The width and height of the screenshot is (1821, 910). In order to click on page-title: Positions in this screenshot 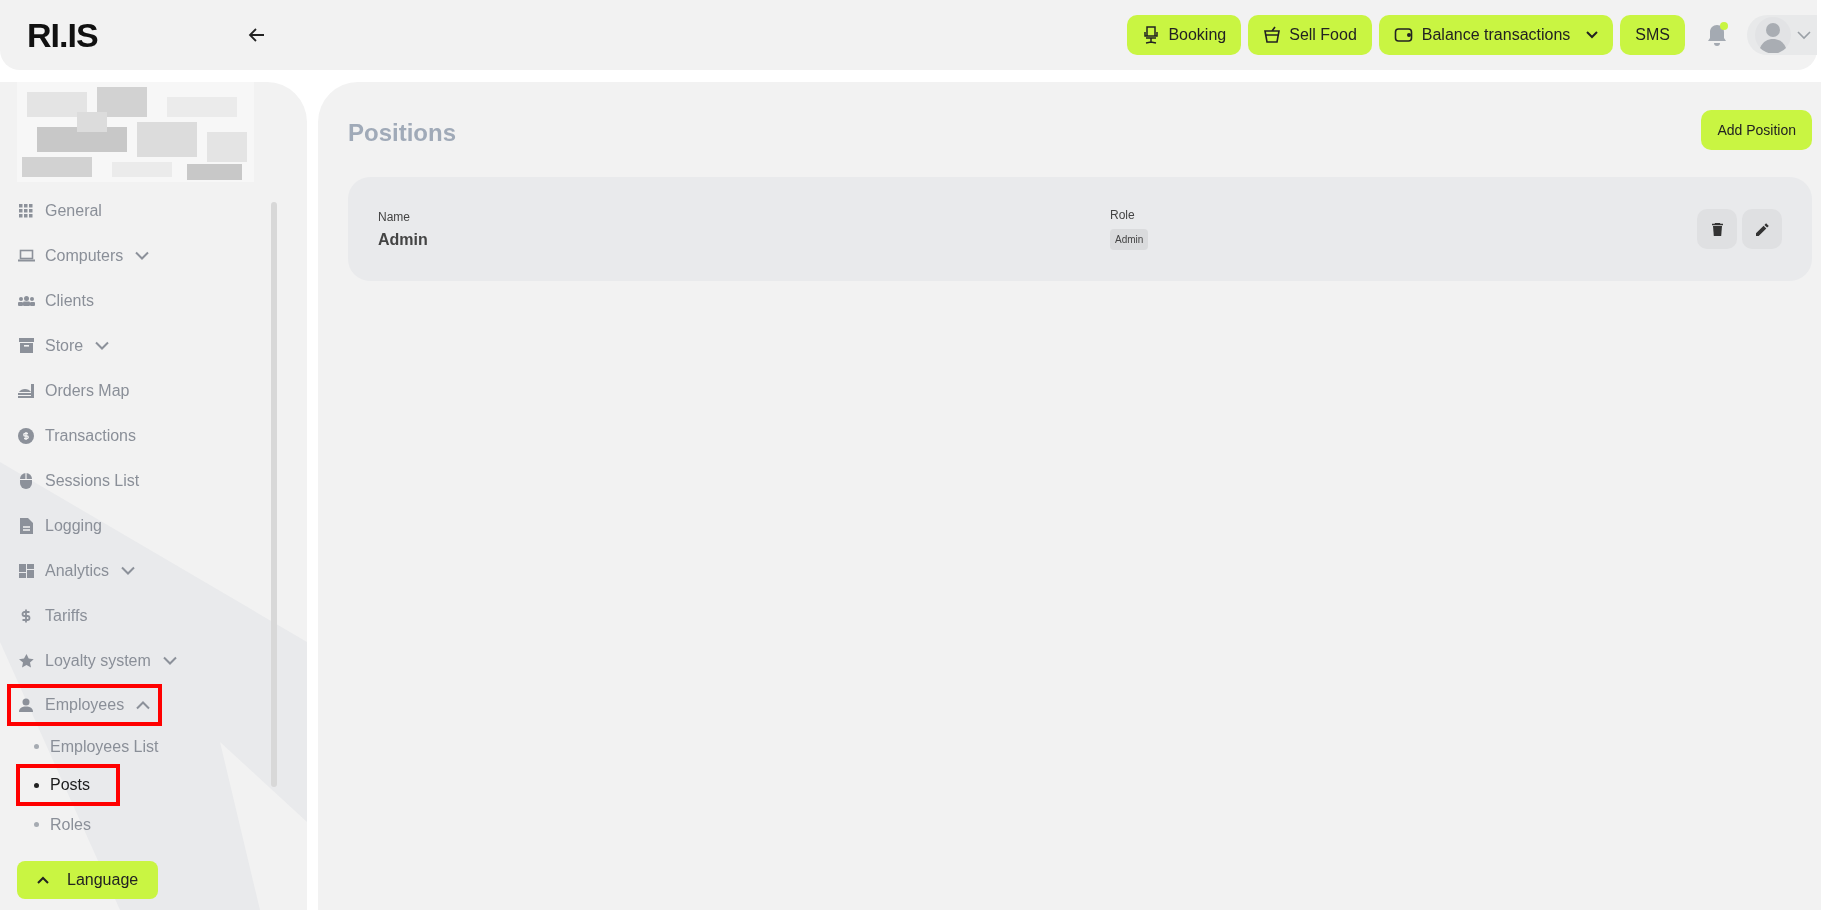, I will do `click(402, 133)`.